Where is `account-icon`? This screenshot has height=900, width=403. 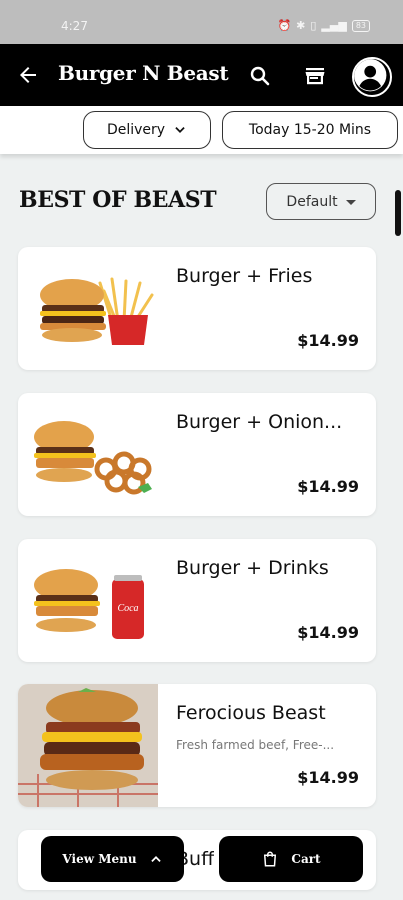
account-icon is located at coordinates (370, 75).